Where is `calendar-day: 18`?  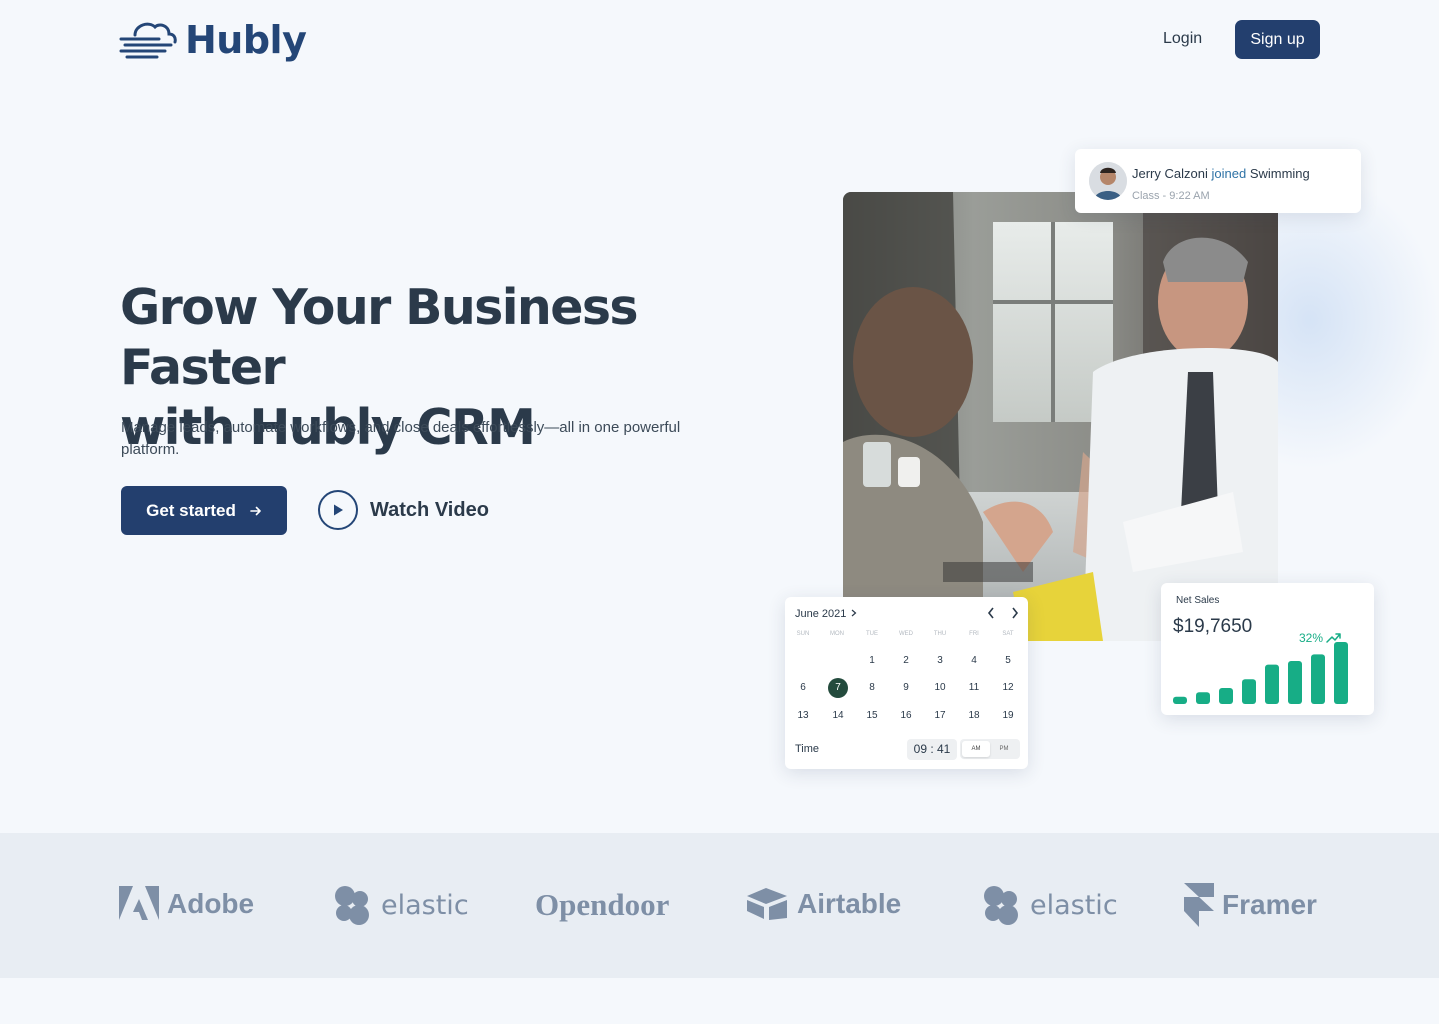
calendar-day: 18 is located at coordinates (974, 716).